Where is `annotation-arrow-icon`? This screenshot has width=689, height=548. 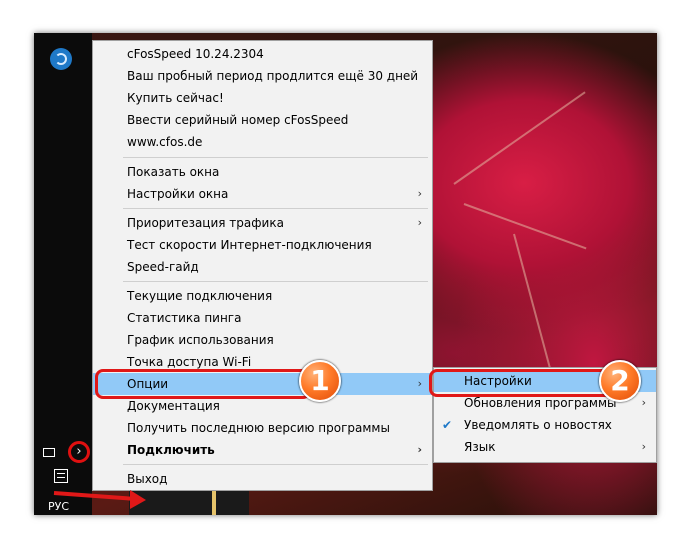 annotation-arrow-icon is located at coordinates (99, 499).